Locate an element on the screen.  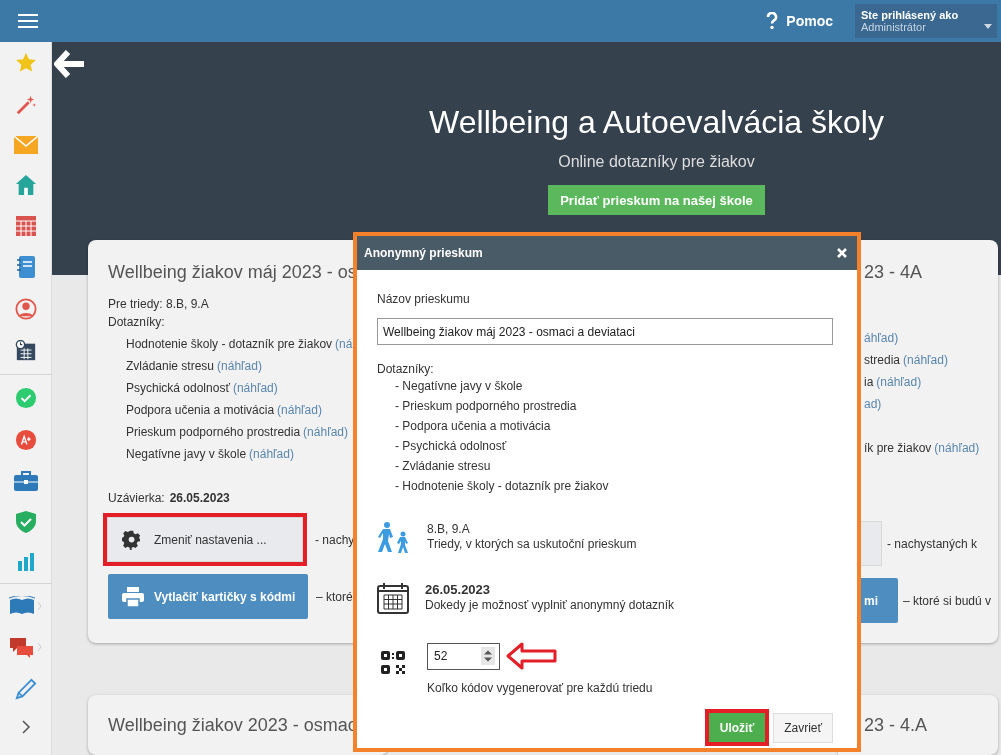
questionnaire-name: Podpora učenia a motivácia is located at coordinates (200, 410).